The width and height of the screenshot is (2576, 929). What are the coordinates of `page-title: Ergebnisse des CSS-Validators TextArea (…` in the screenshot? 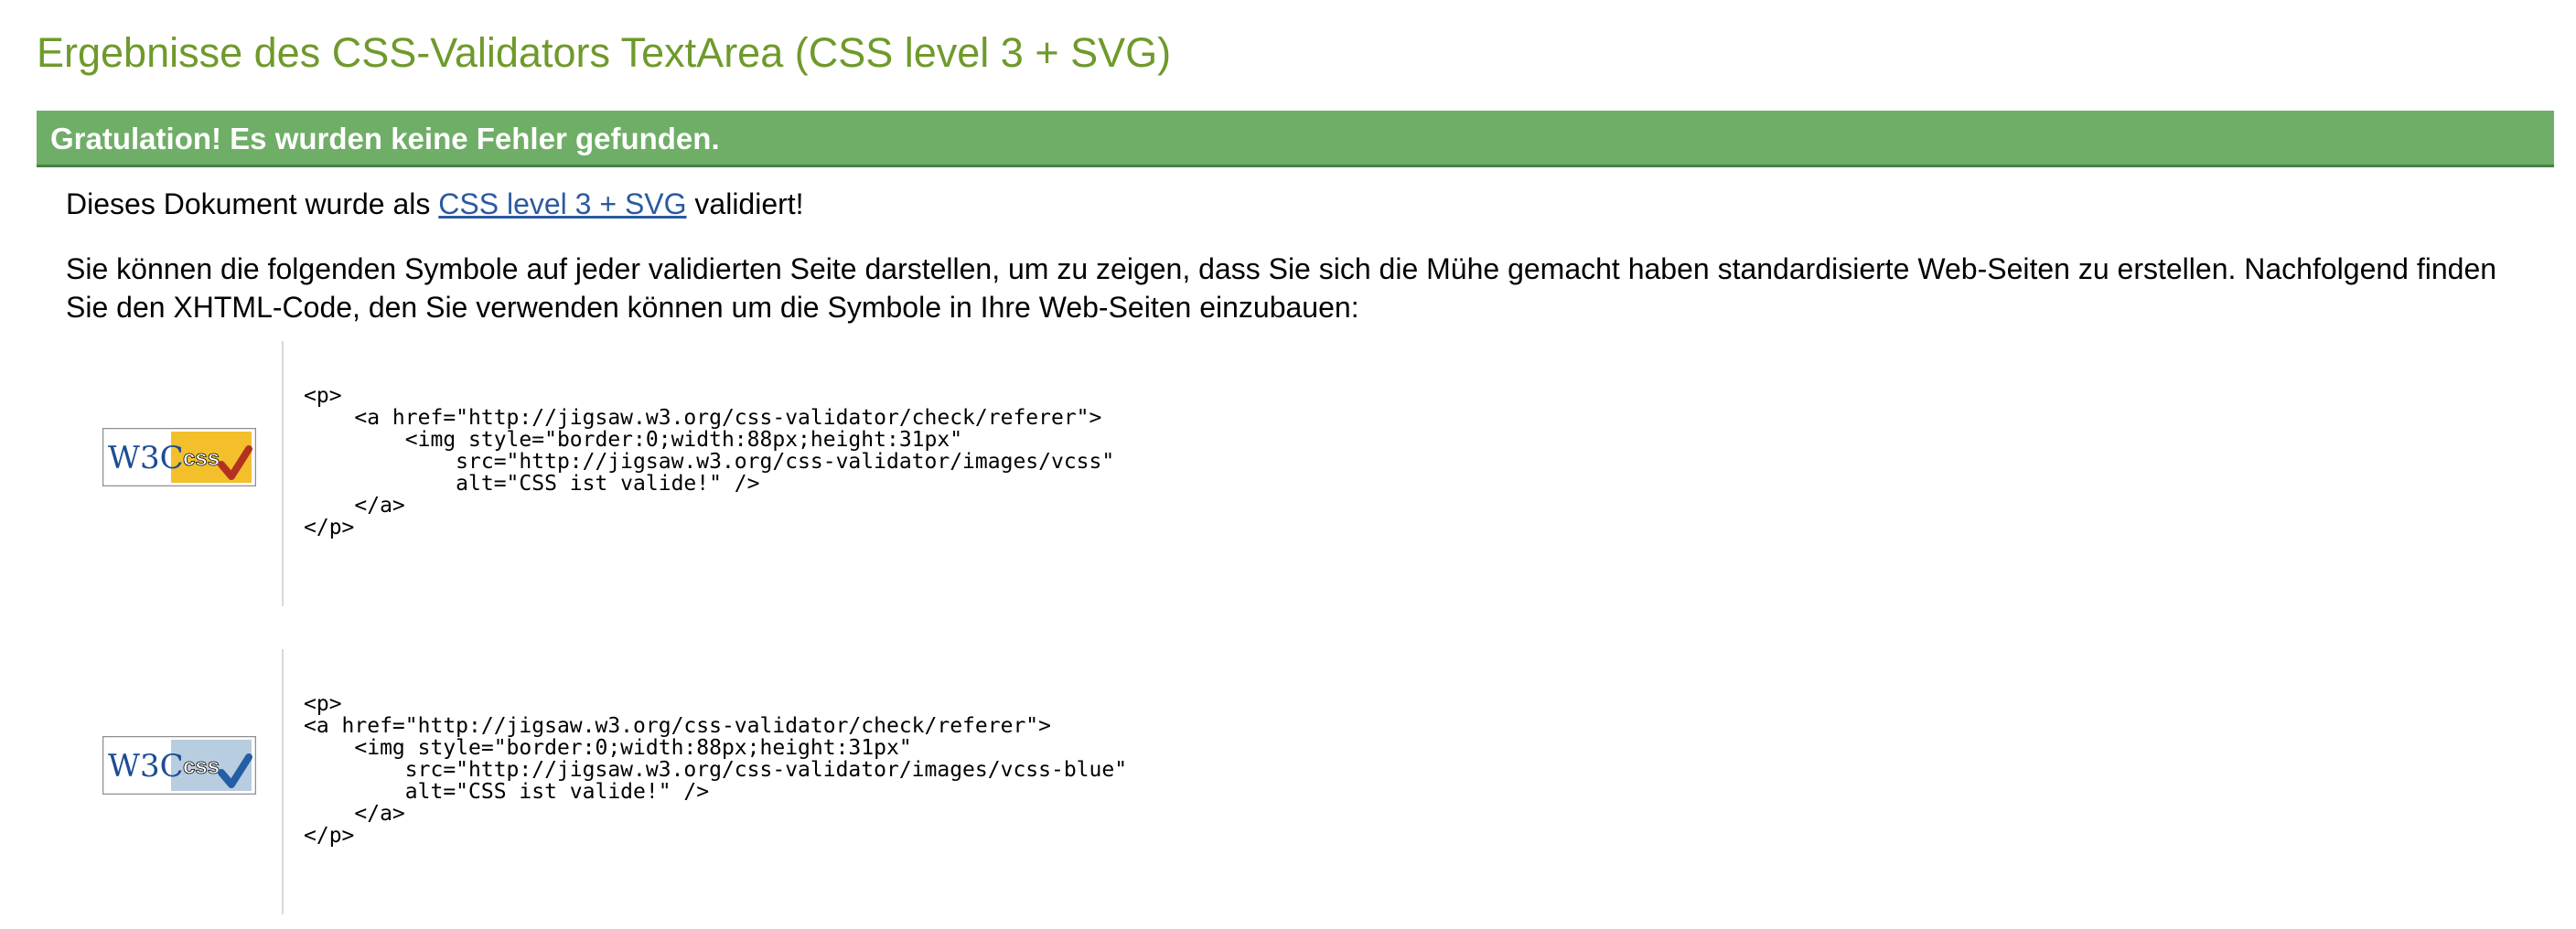 It's located at (605, 53).